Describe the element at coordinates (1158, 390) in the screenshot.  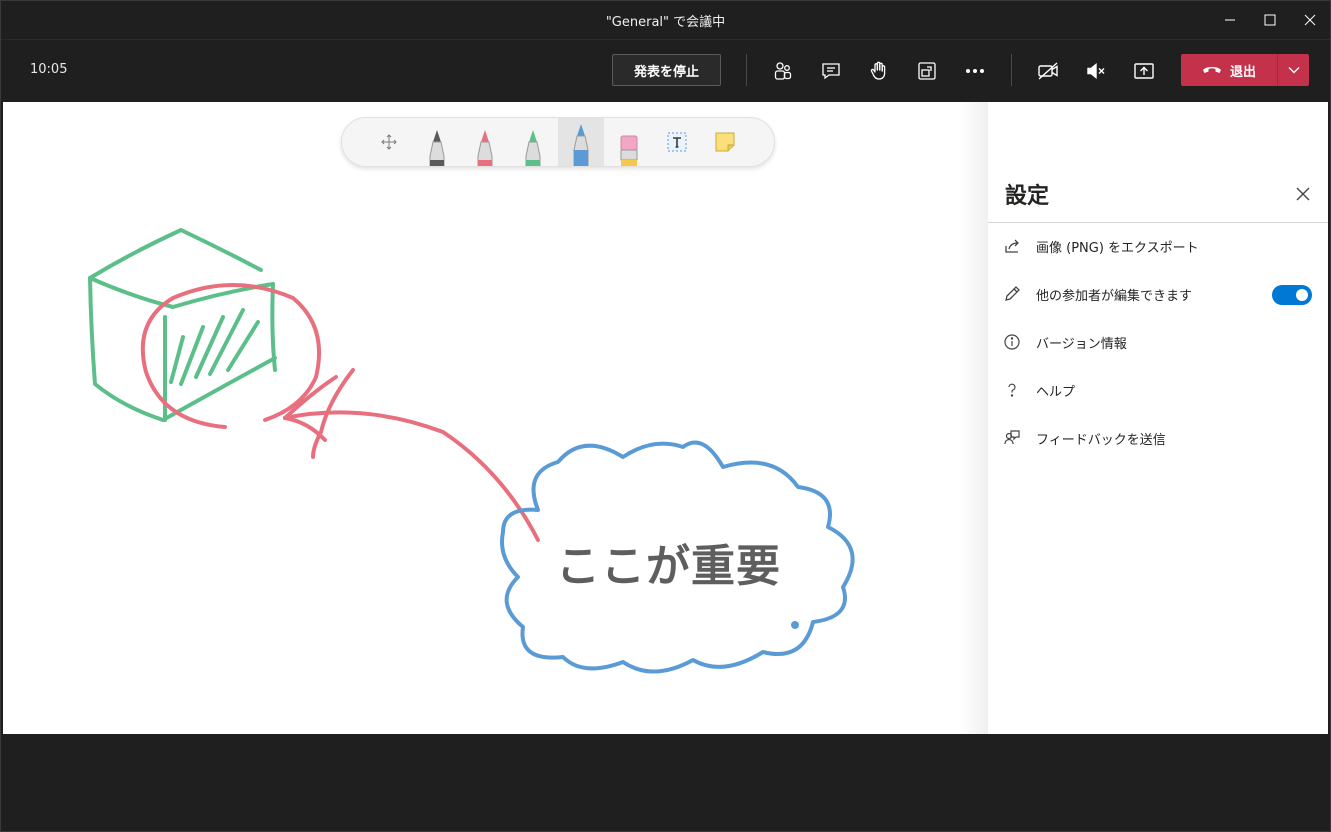
I see `help-item: ヘルプ` at that location.